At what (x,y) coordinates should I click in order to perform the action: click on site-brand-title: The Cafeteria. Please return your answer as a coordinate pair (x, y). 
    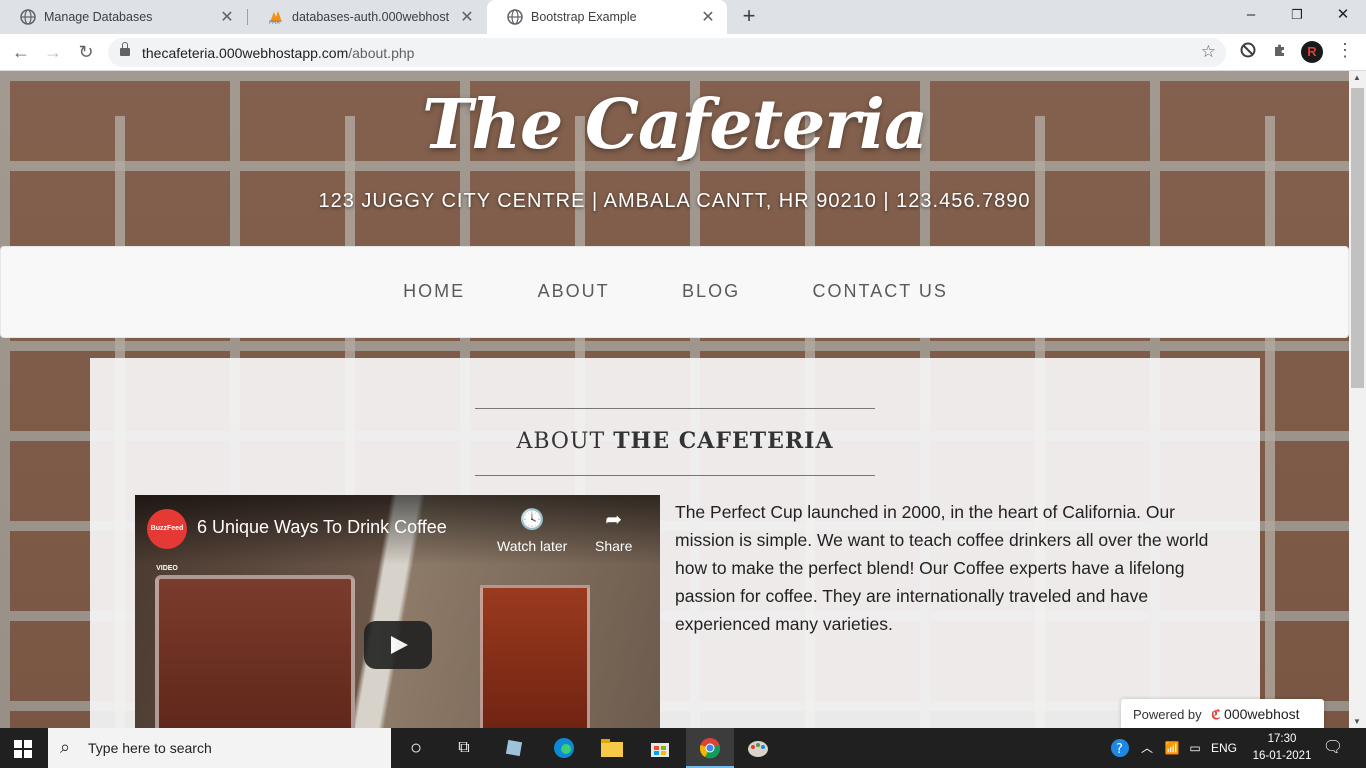
    Looking at the image, I should click on (674, 125).